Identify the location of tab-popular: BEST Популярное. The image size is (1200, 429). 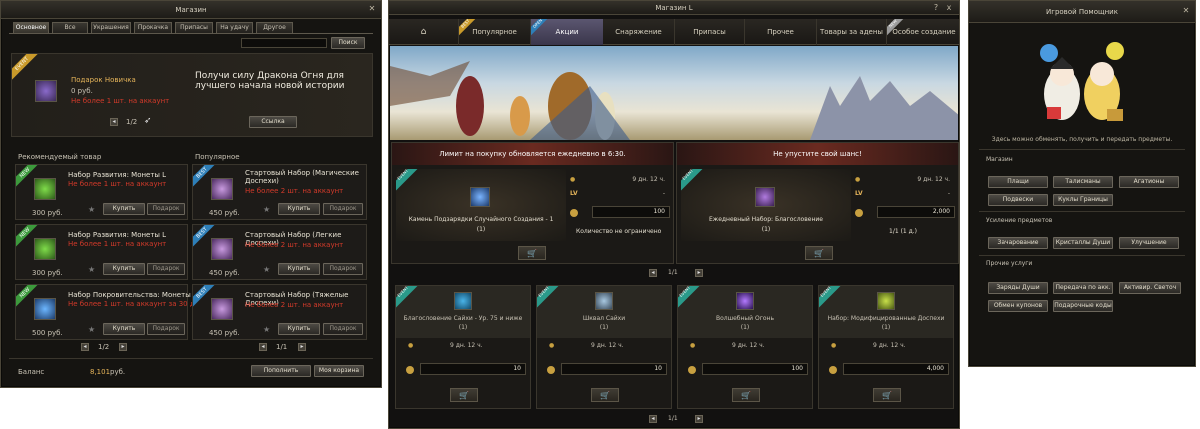
(495, 31).